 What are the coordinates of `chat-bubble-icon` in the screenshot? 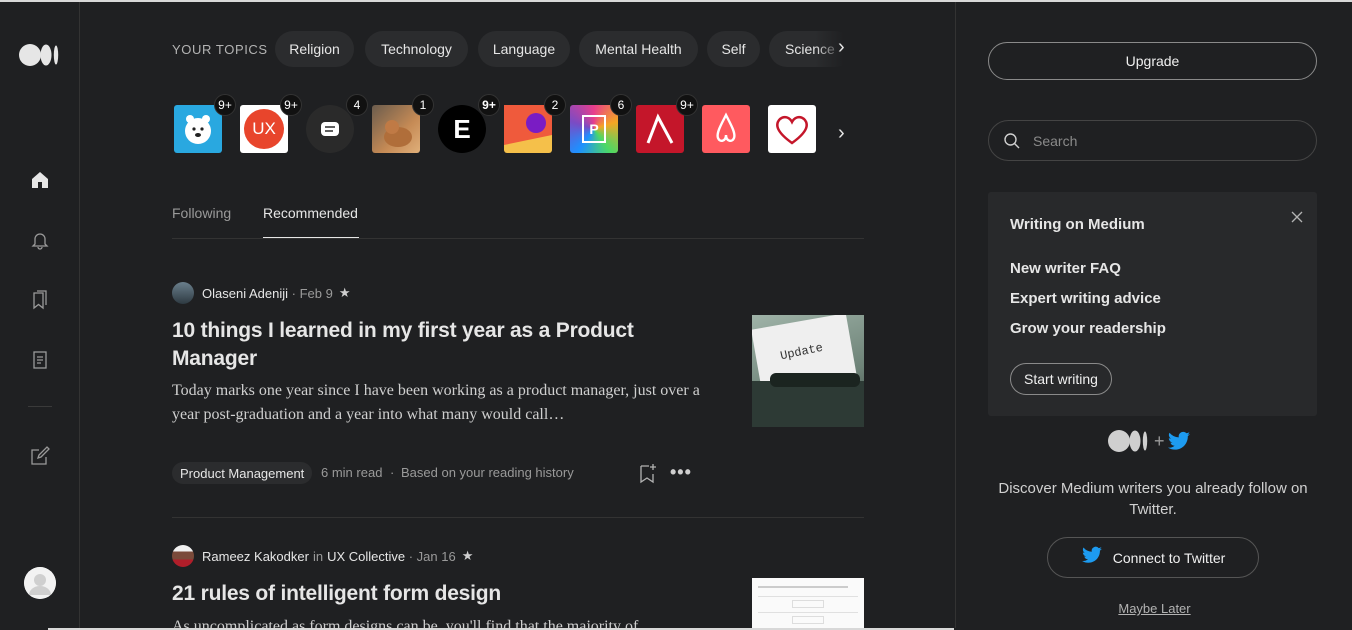 It's located at (330, 129).